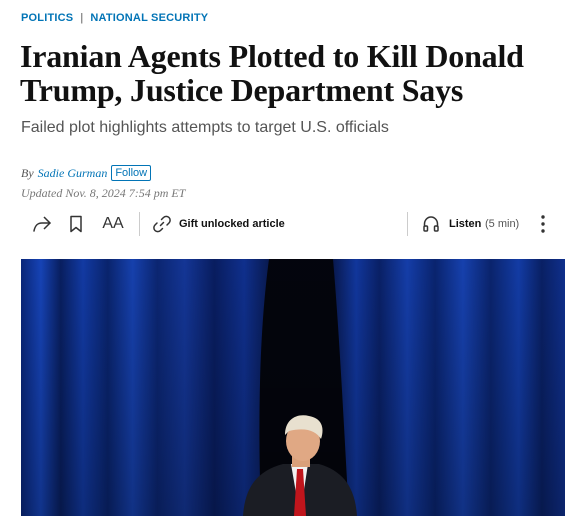 This screenshot has height=516, width=580. Describe the element at coordinates (103, 193) in the screenshot. I see `updated-timestamp: Updated Nov. 8, 2024 7:54 pm ET` at that location.